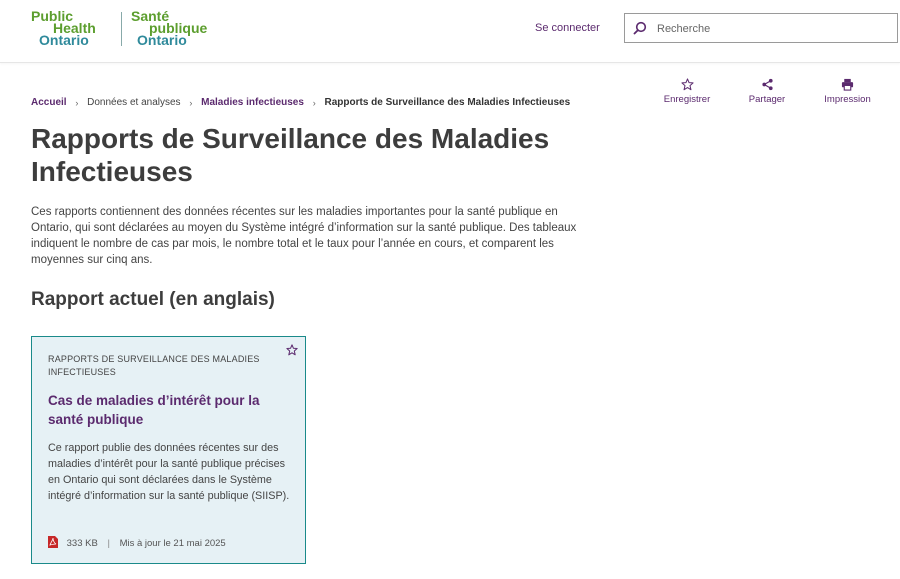 The height and width of the screenshot is (579, 900). Describe the element at coordinates (567, 28) in the screenshot. I see `login-link: Se connecter` at that location.